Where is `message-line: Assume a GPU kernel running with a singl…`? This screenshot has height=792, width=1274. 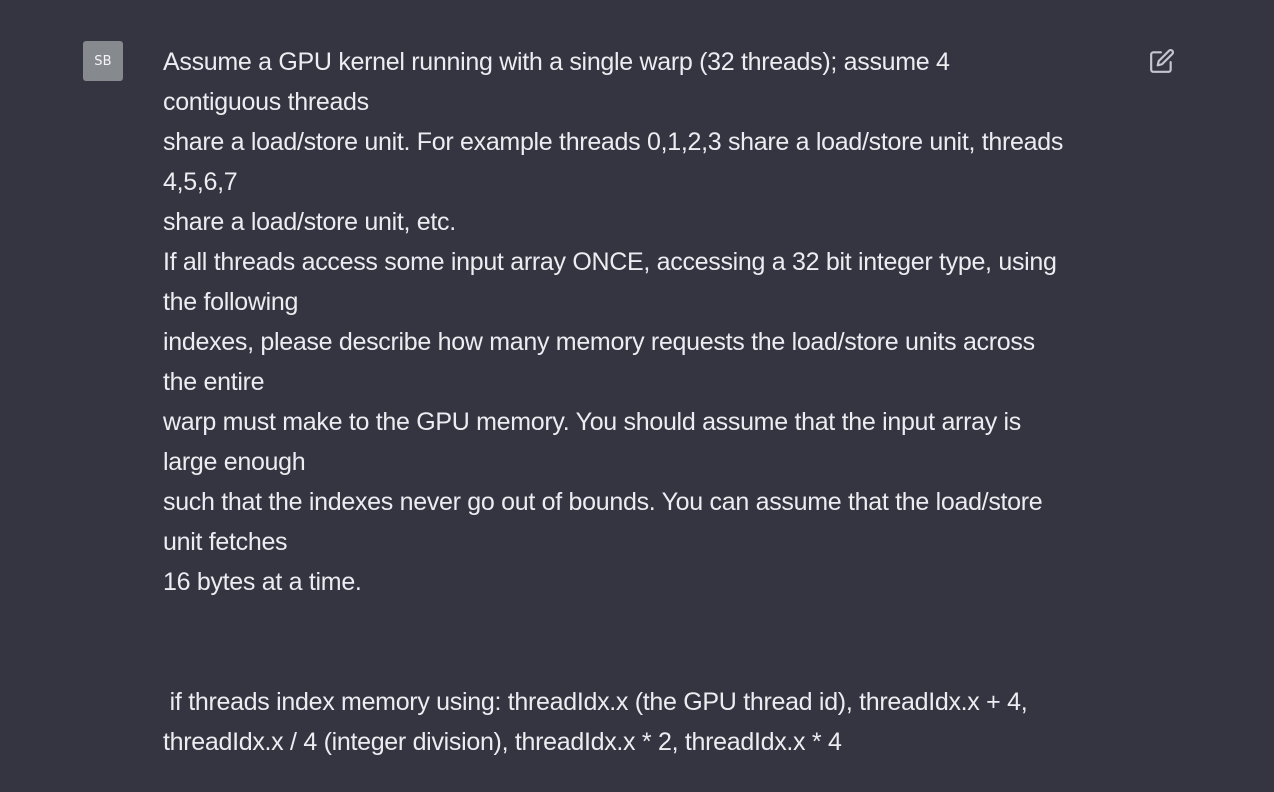
message-line: Assume a GPU kernel running with a singl… is located at coordinates (556, 62).